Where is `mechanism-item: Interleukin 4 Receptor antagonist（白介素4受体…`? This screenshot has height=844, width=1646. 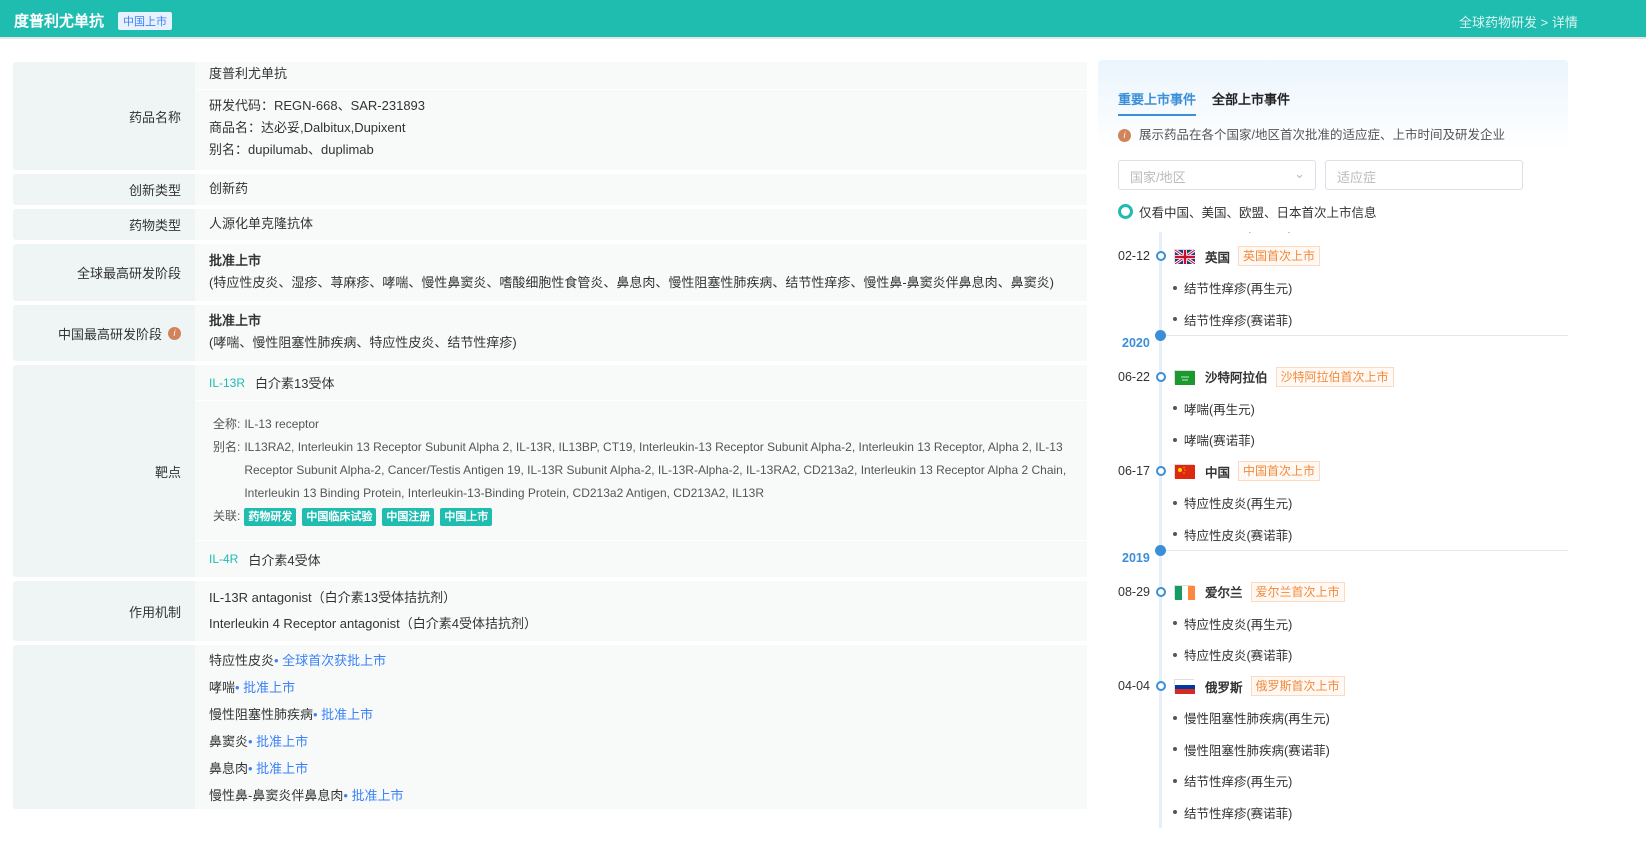 mechanism-item: Interleukin 4 Receptor antagonist（白介素4受体… is located at coordinates (373, 623).